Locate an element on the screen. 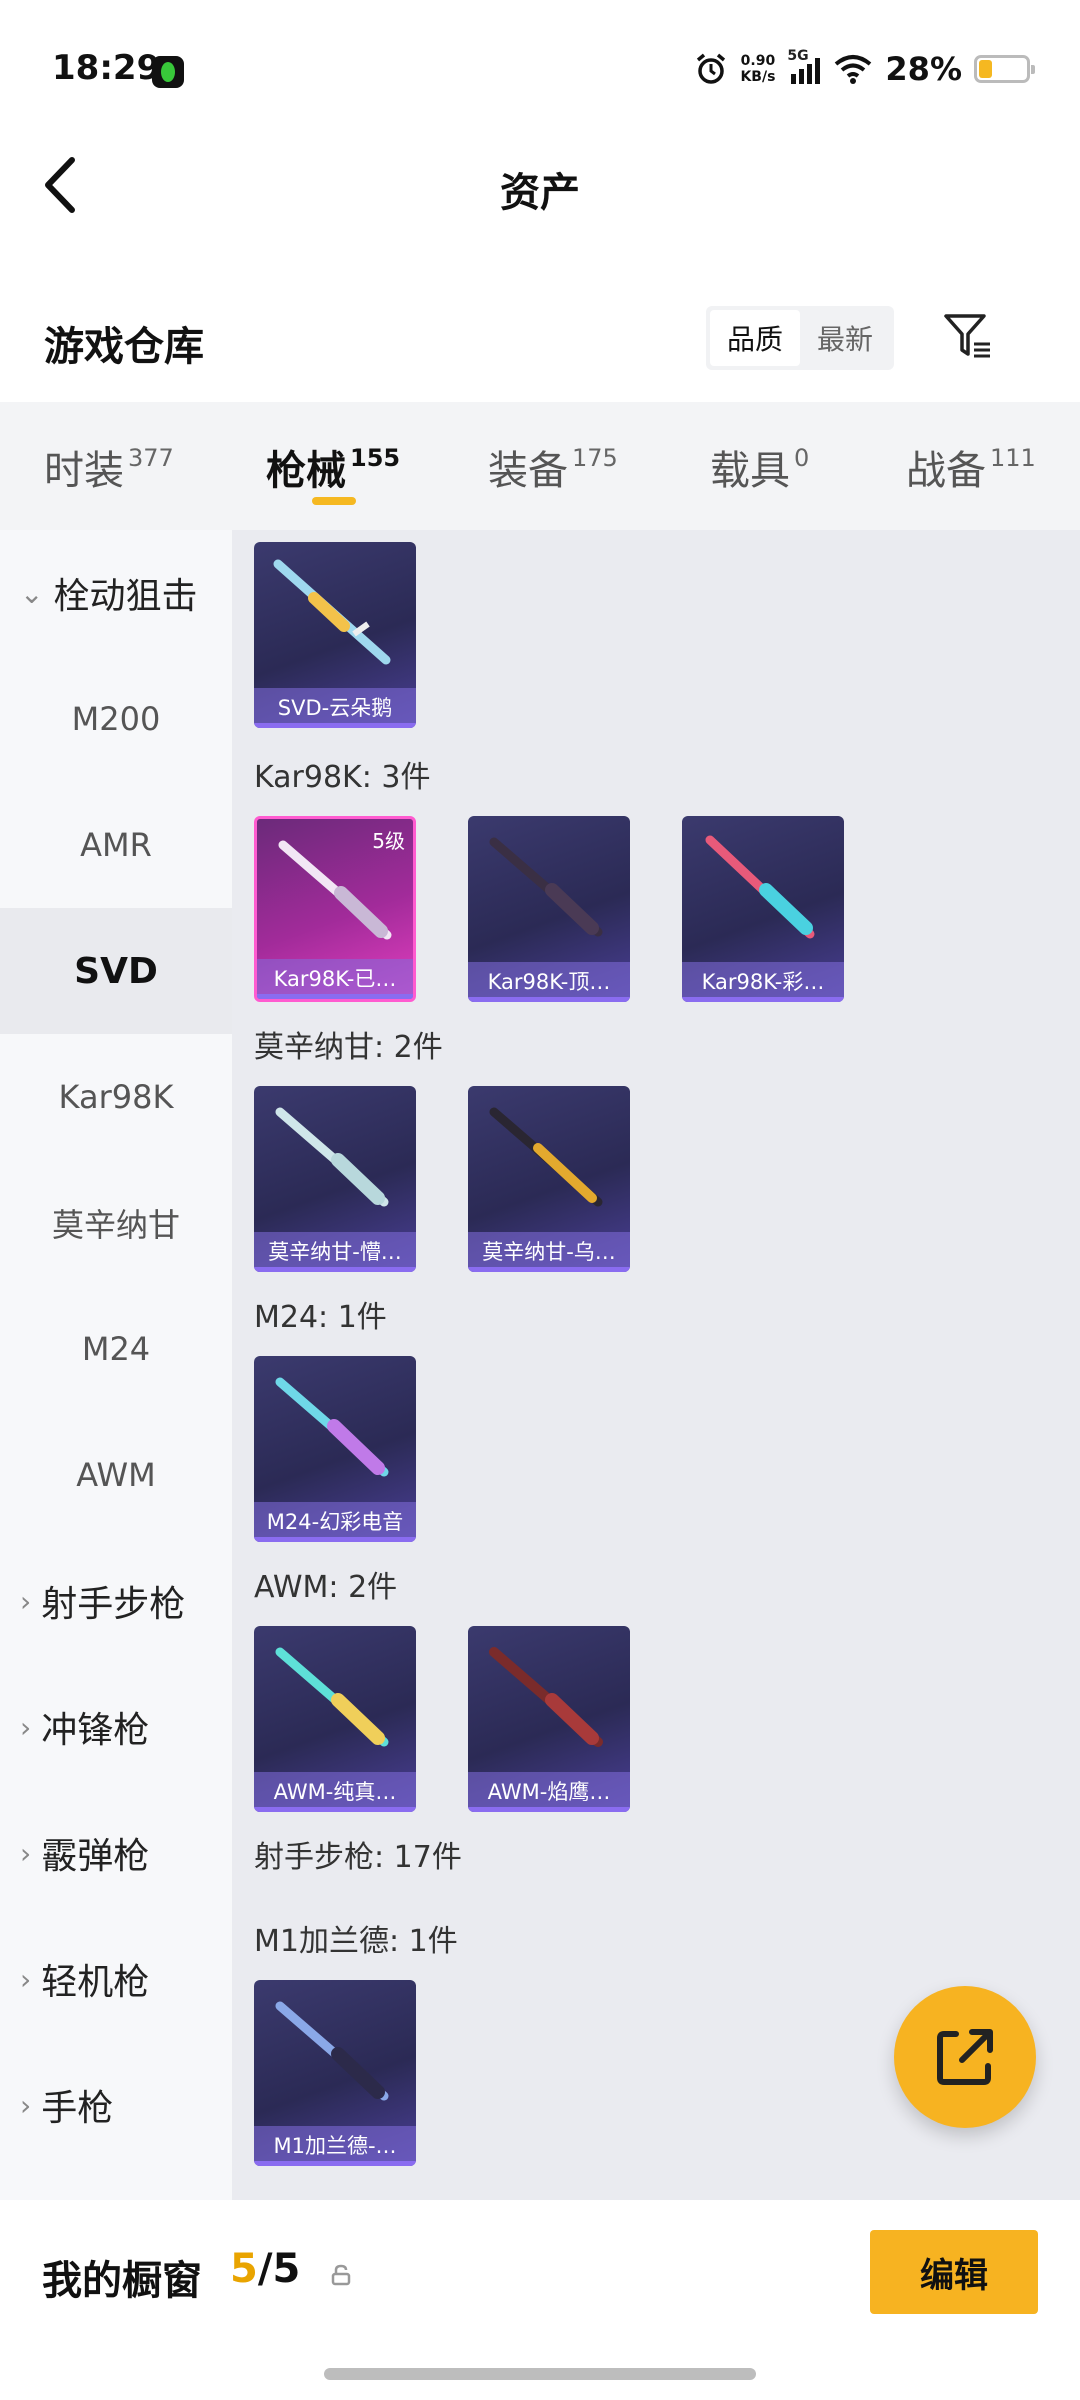 This screenshot has width=1080, height=2400. sort-option-quality: 品质 is located at coordinates (755, 338).